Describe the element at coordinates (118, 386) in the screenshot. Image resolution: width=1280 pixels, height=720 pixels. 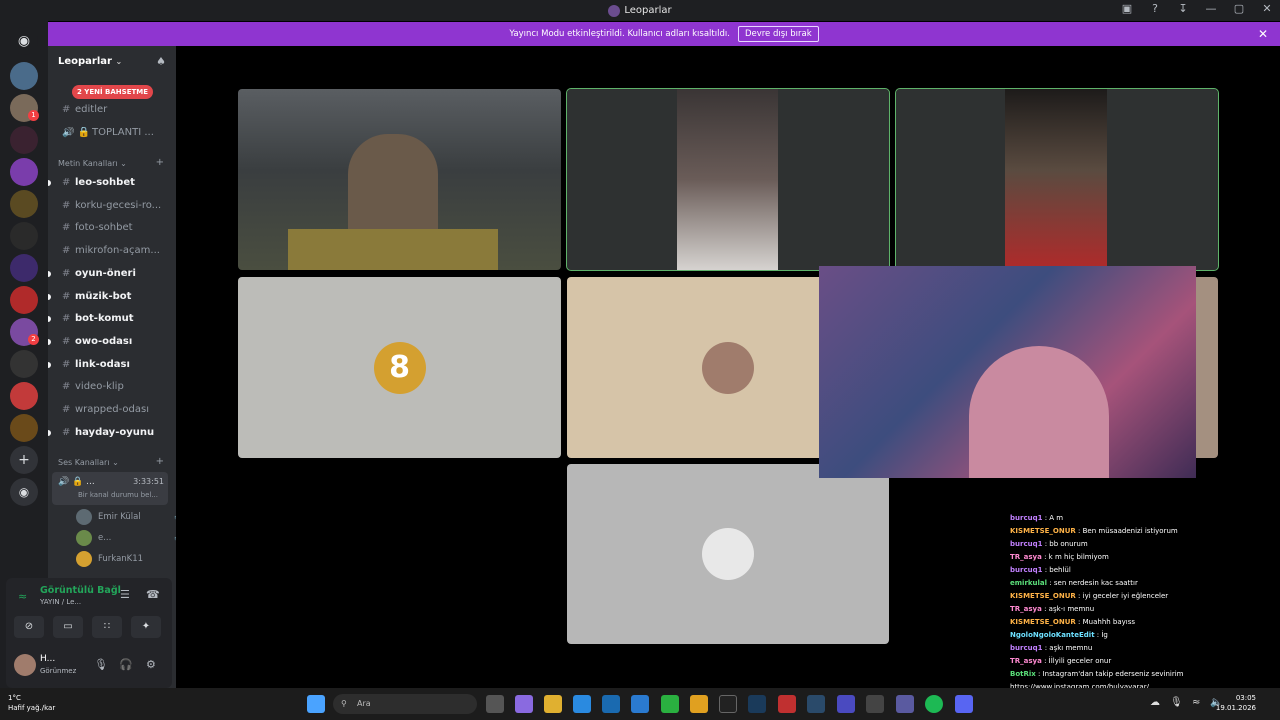
I see `channel-item: # video-klip` at that location.